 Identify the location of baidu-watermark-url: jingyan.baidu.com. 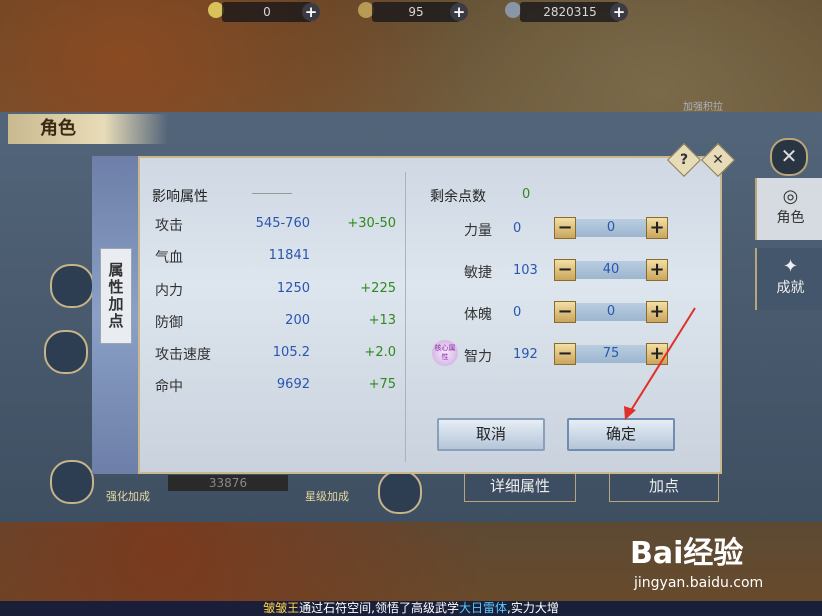
(699, 583).